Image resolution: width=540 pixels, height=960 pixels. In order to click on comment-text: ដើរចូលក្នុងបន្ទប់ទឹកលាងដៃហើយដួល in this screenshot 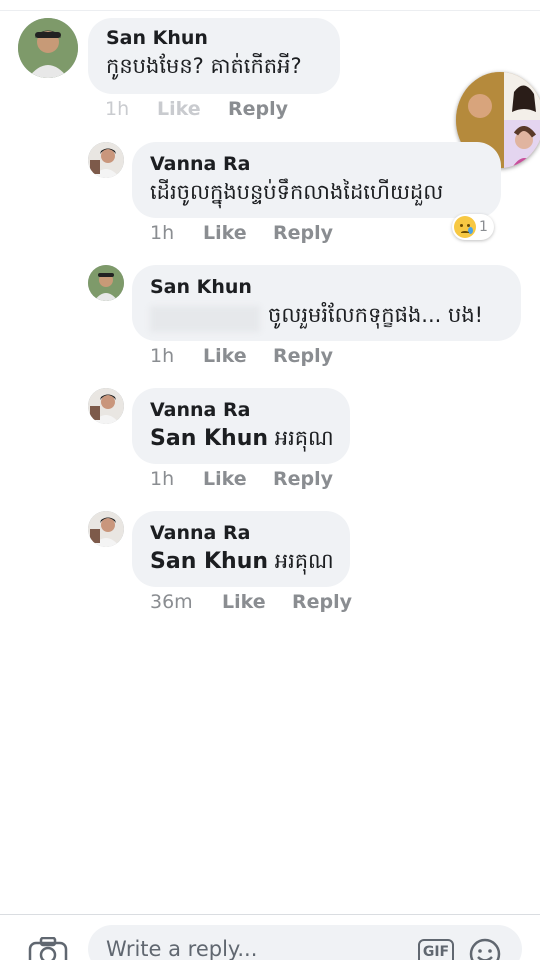, I will do `click(297, 192)`.